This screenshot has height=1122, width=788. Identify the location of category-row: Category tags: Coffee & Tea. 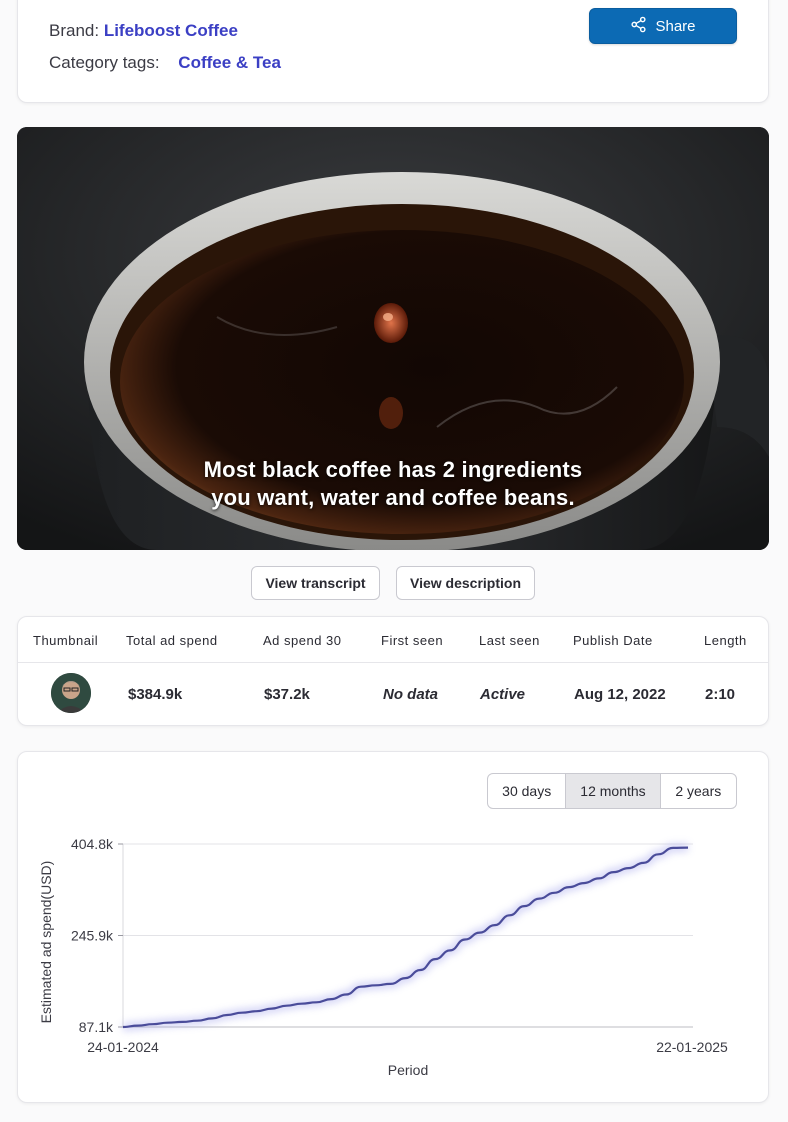
(165, 63).